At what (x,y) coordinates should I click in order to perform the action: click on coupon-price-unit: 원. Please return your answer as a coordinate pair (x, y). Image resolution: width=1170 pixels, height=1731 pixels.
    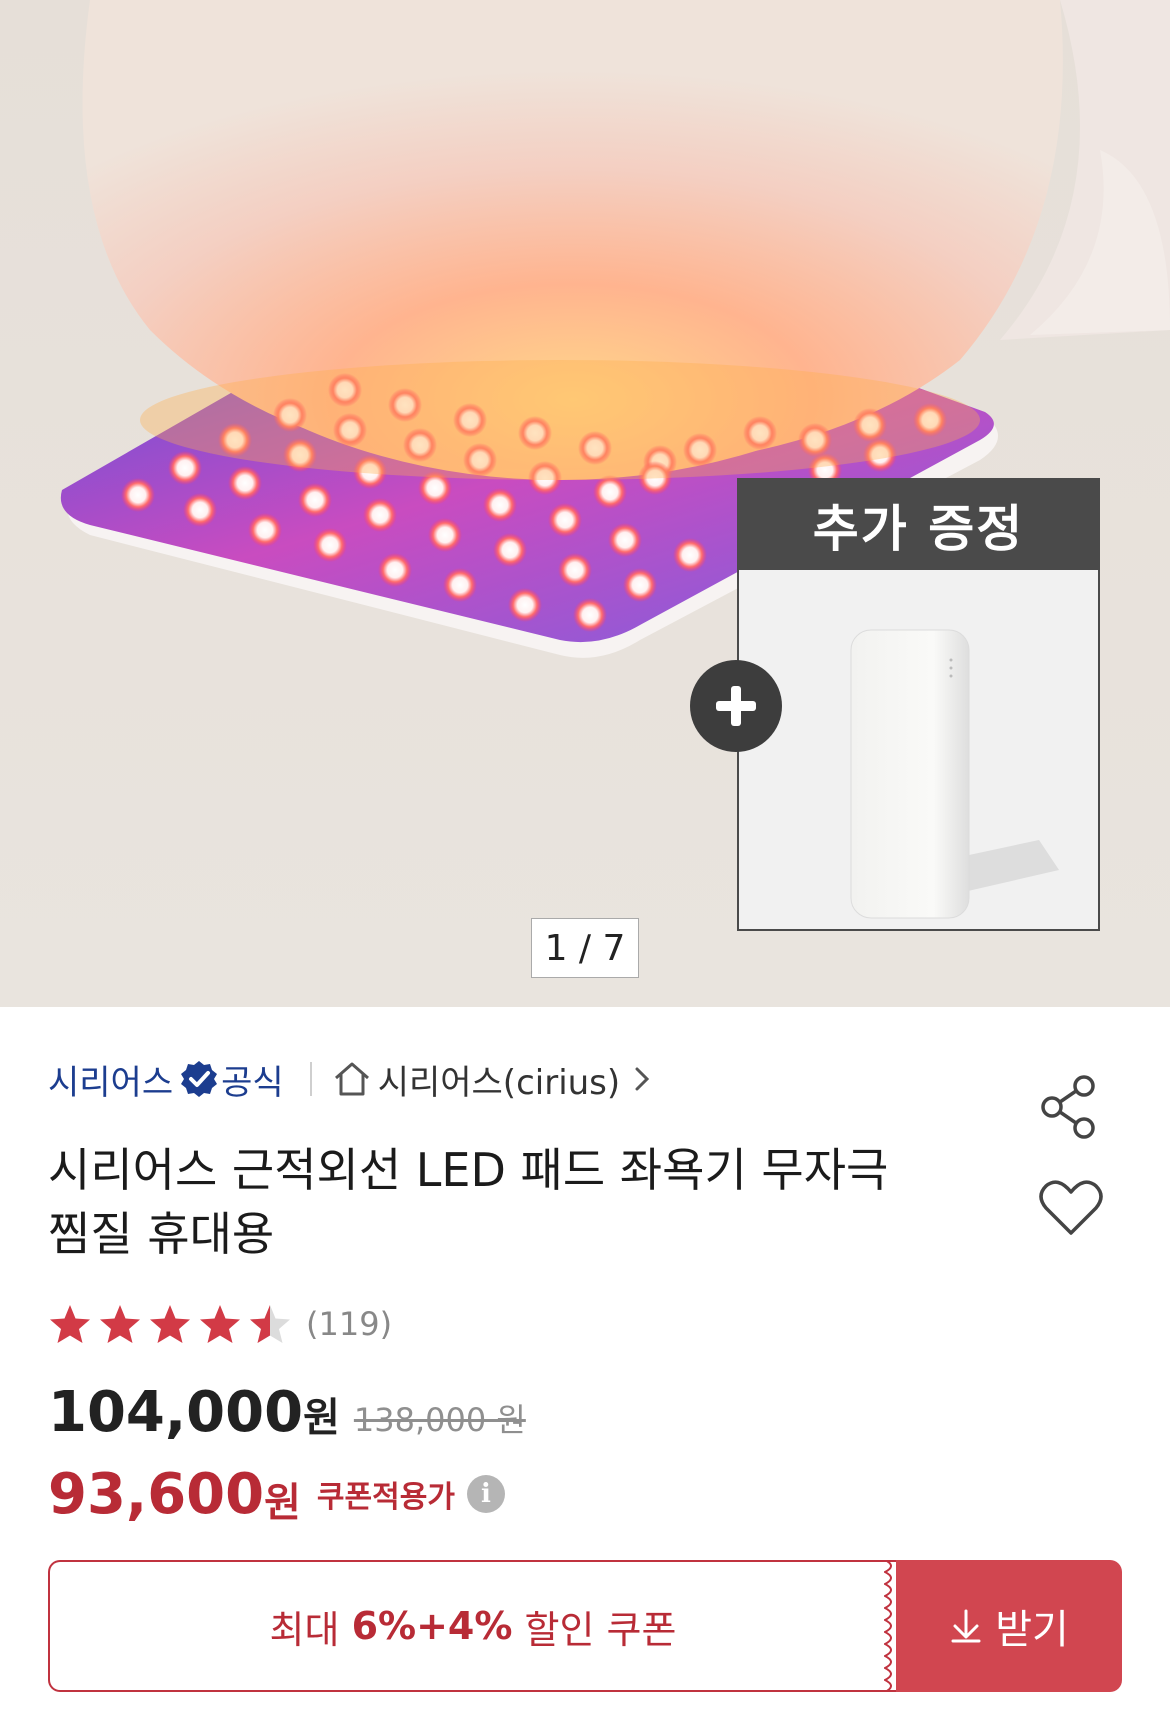
    Looking at the image, I should click on (282, 1503).